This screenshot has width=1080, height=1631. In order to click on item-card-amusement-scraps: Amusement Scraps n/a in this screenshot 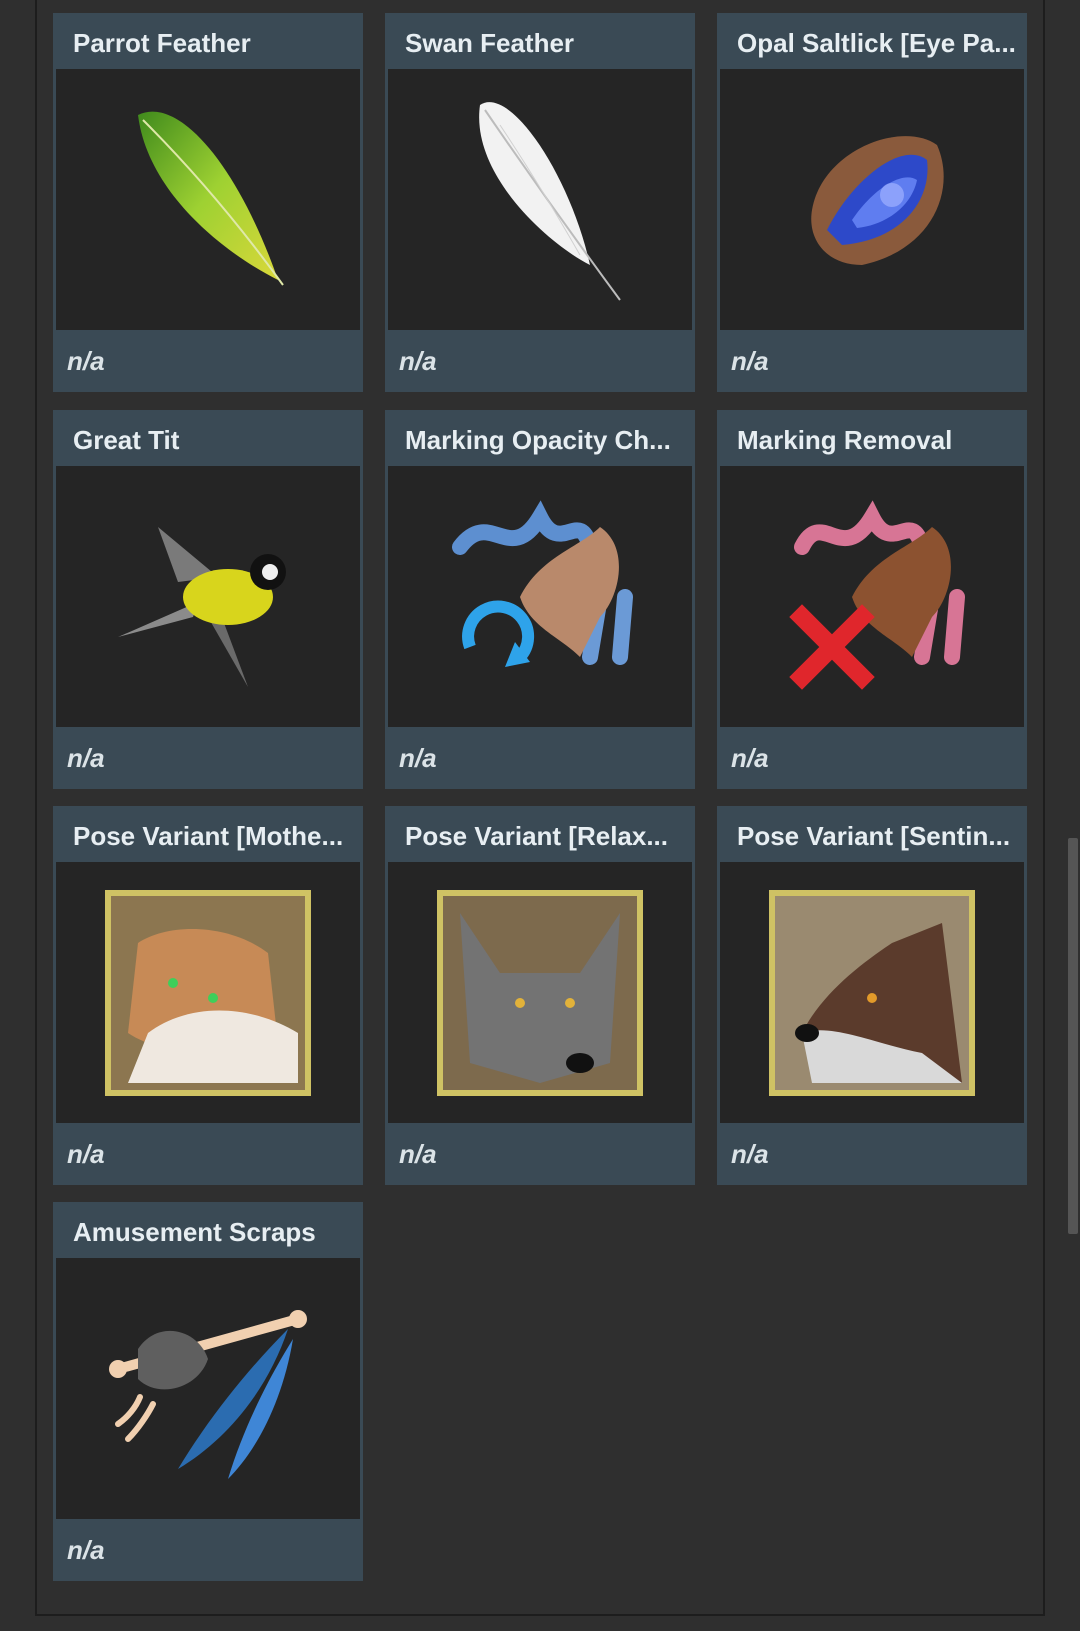, I will do `click(208, 1391)`.